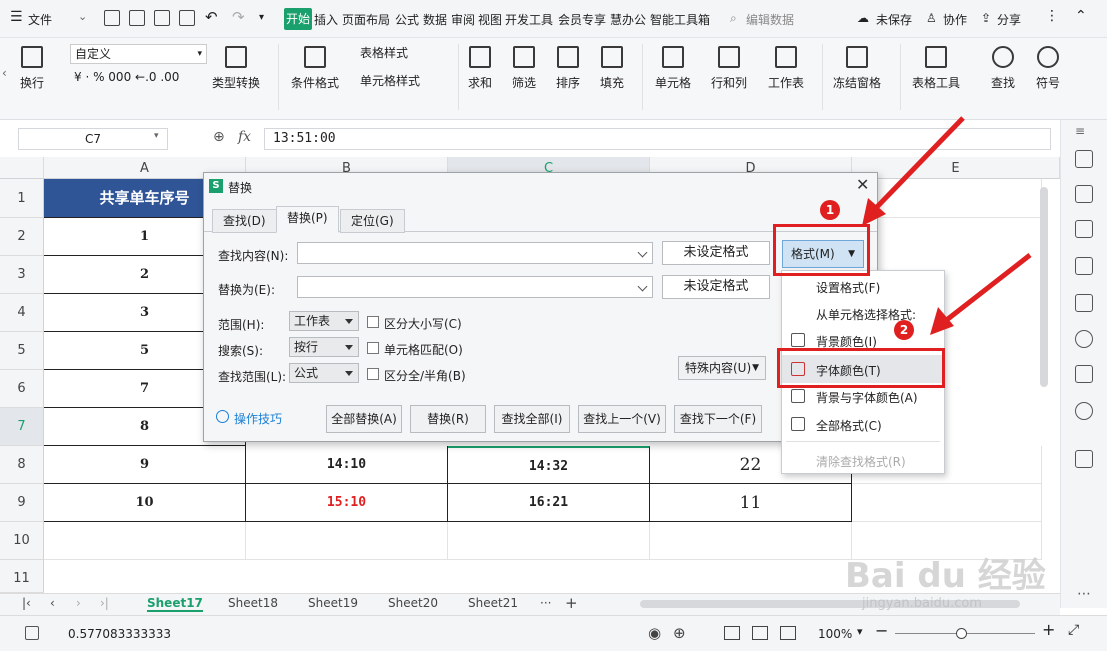  What do you see at coordinates (942, 321) in the screenshot?
I see `arrow-head` at bounding box center [942, 321].